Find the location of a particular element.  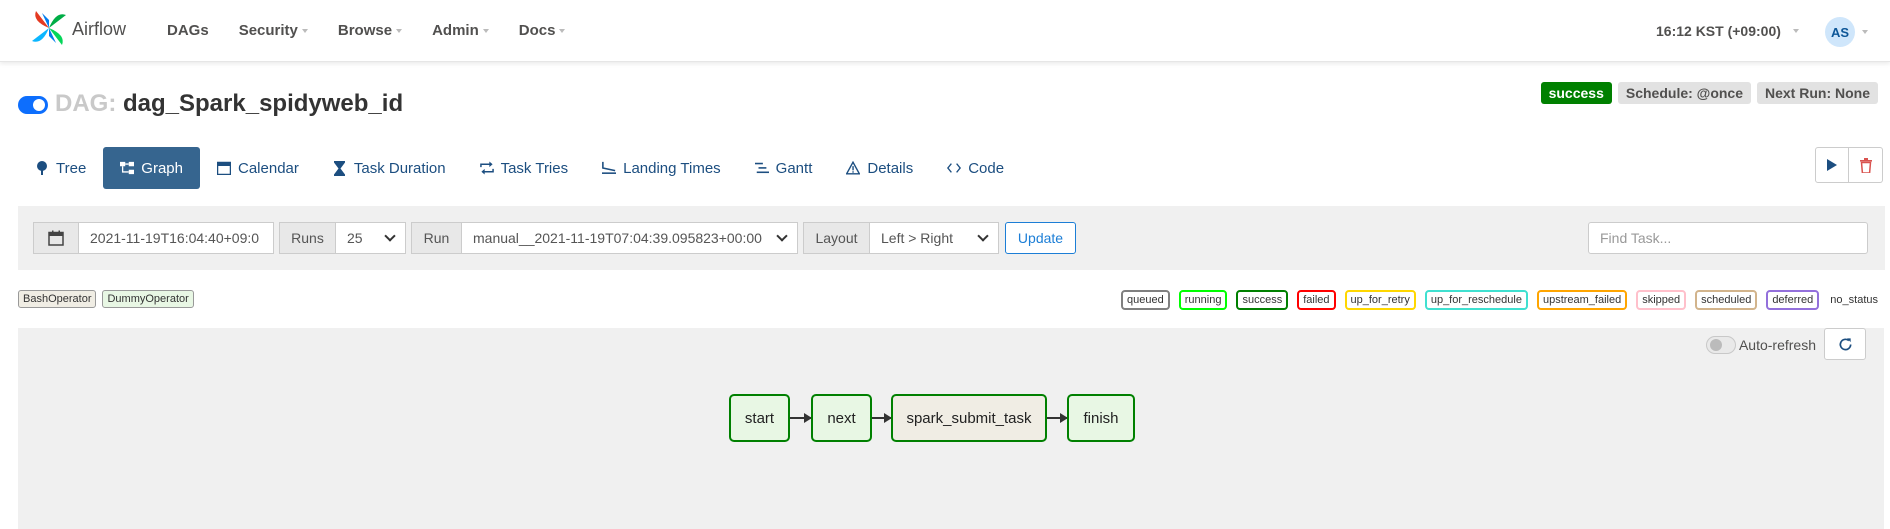

trash-icon is located at coordinates (1865, 165).